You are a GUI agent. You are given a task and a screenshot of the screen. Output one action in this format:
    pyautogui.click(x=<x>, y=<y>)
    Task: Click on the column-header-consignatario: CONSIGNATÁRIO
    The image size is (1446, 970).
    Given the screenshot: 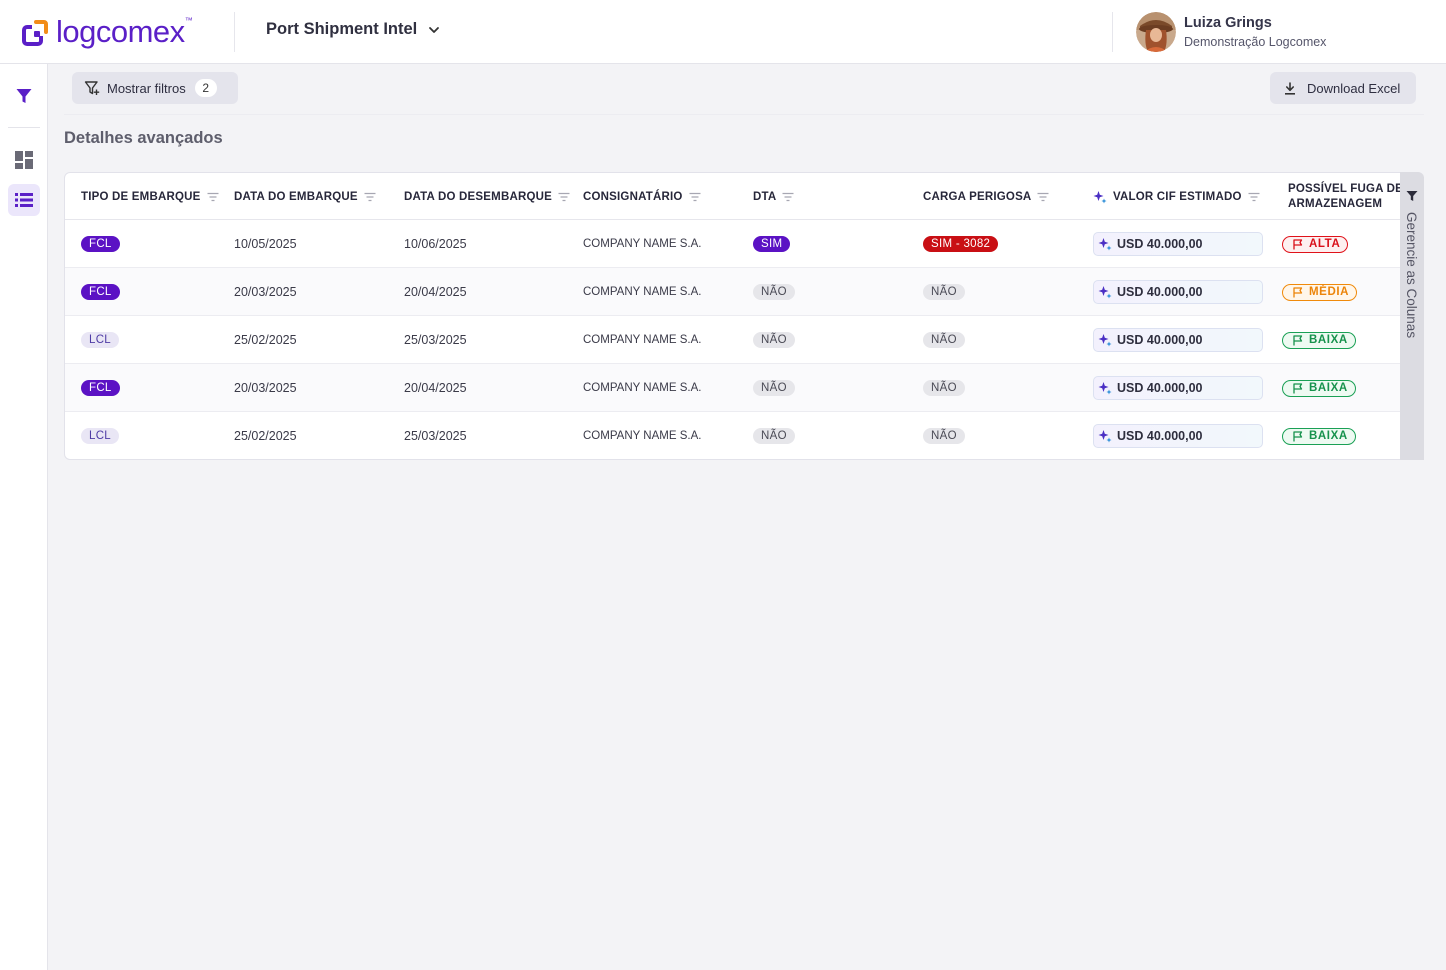 What is the action you would take?
    pyautogui.click(x=642, y=196)
    